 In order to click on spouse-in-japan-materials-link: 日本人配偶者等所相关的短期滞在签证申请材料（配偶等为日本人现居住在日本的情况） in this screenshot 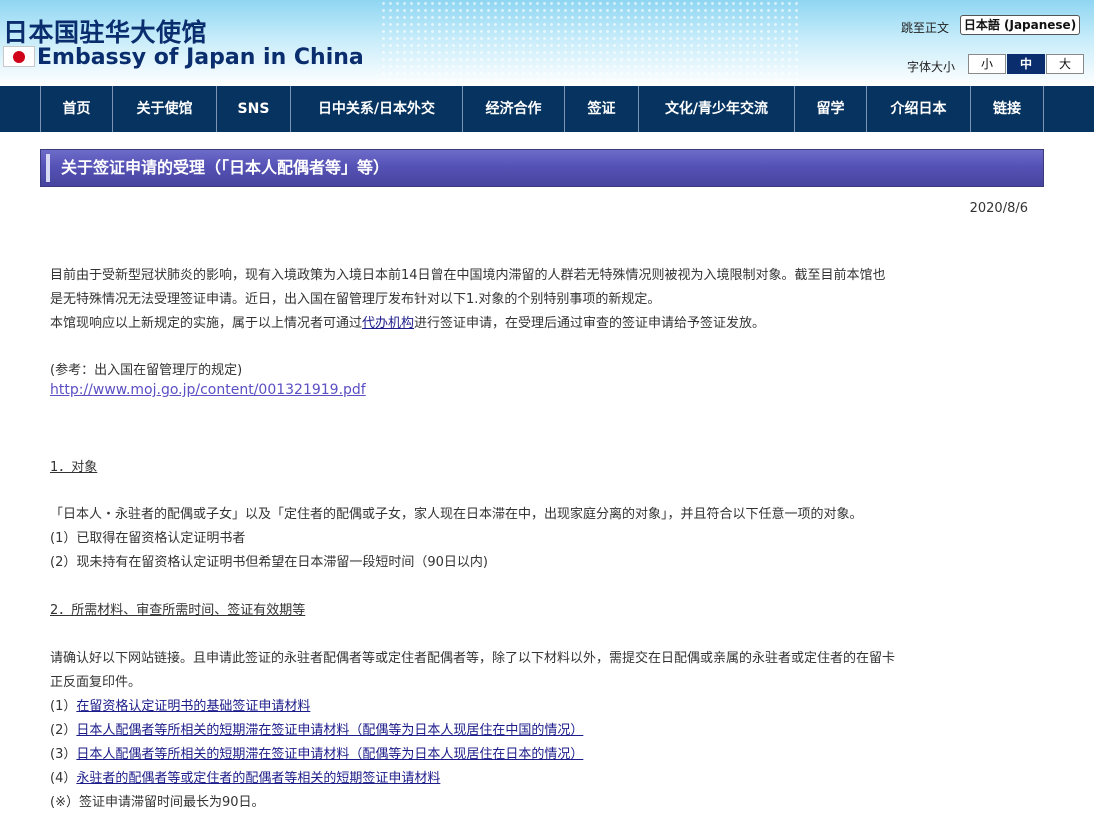, I will do `click(329, 754)`.